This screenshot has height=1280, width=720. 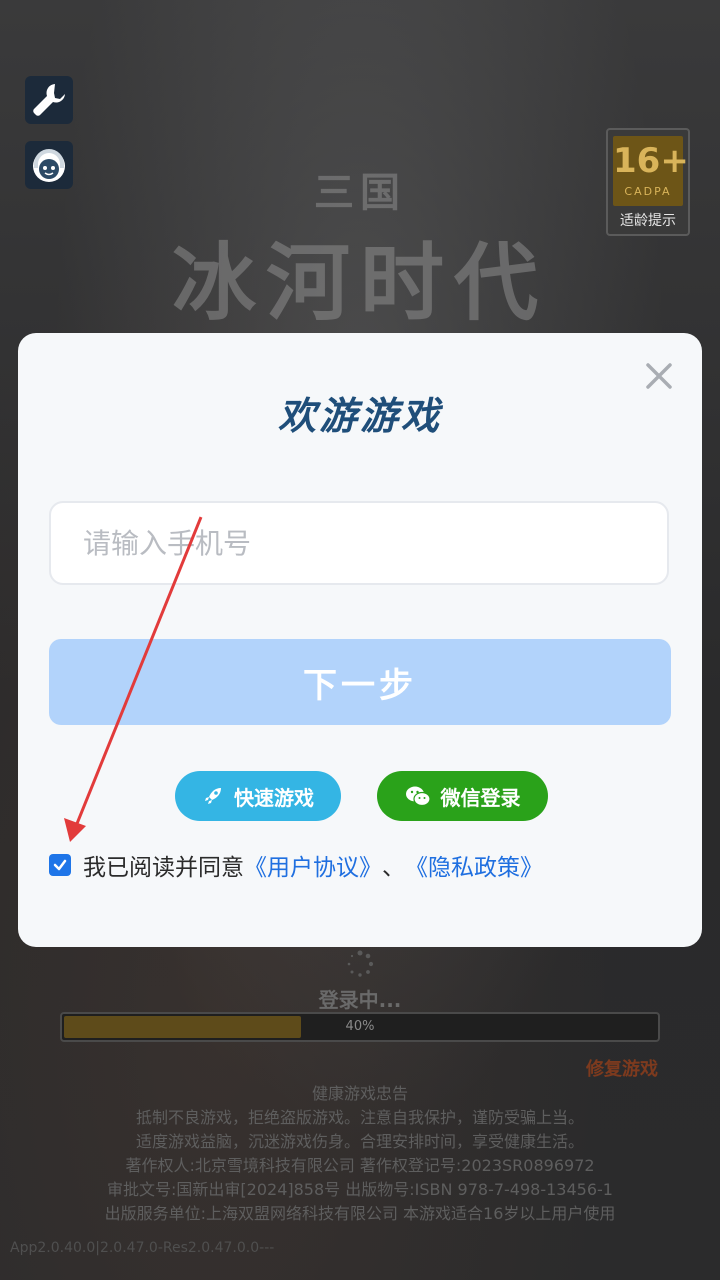 What do you see at coordinates (163, 868) in the screenshot?
I see `agreement-text: 我已阅读并同意` at bounding box center [163, 868].